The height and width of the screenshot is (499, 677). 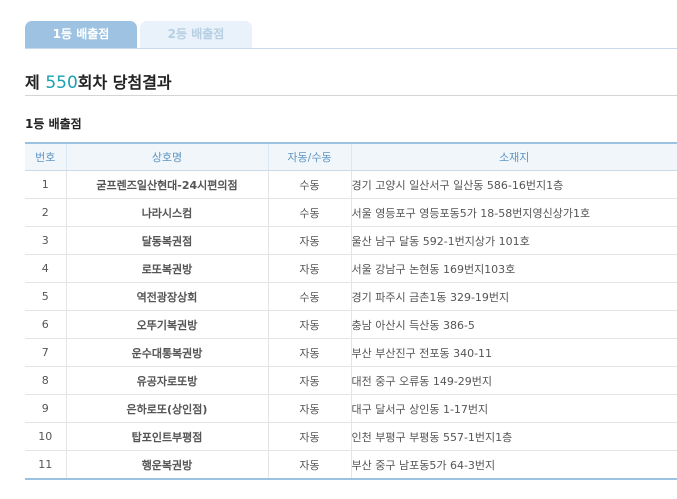 I want to click on result-tabs: 1등 배출점 2등 배출점, so click(x=351, y=35).